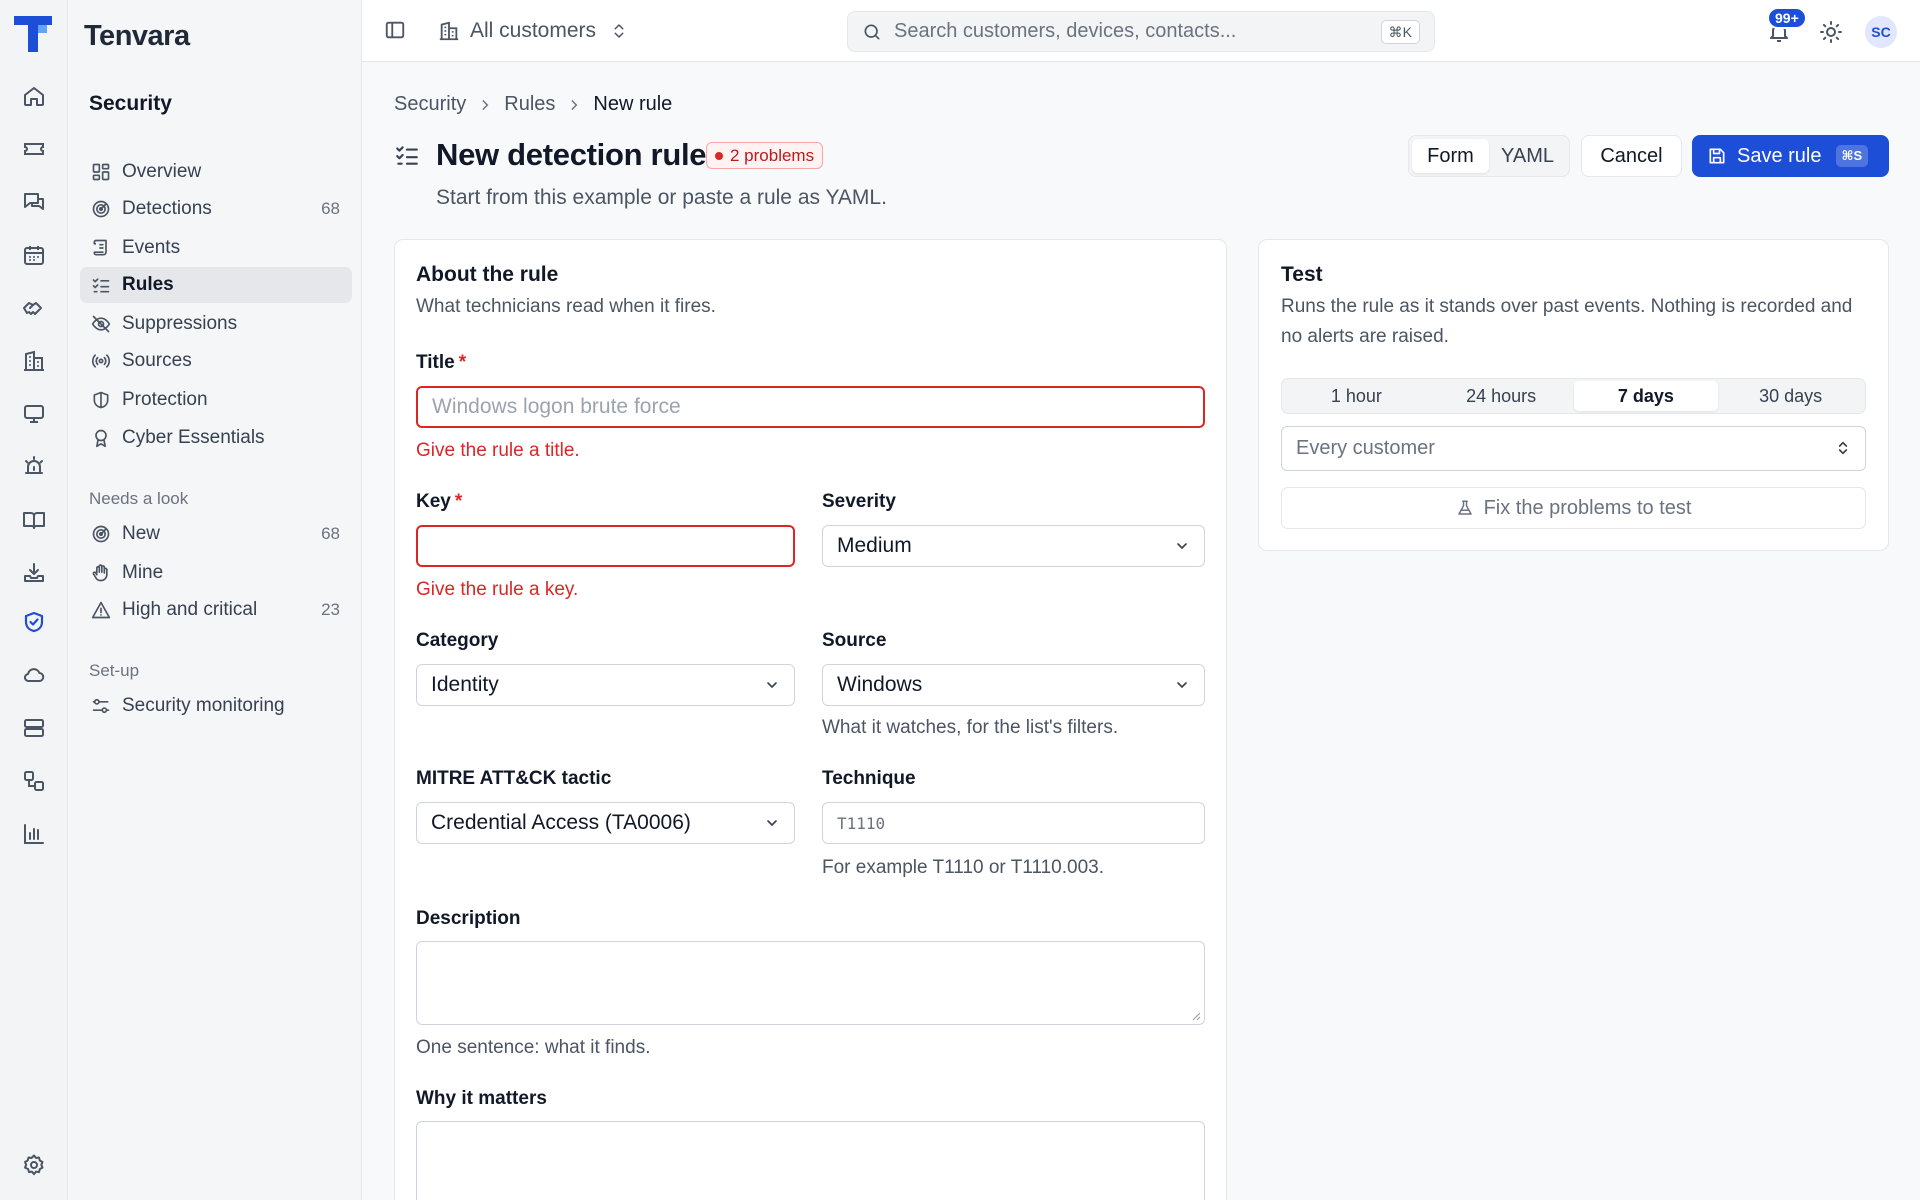 This screenshot has height=1200, width=1920. Describe the element at coordinates (180, 323) in the screenshot. I see `sidebar-item-label: Suppressions` at that location.